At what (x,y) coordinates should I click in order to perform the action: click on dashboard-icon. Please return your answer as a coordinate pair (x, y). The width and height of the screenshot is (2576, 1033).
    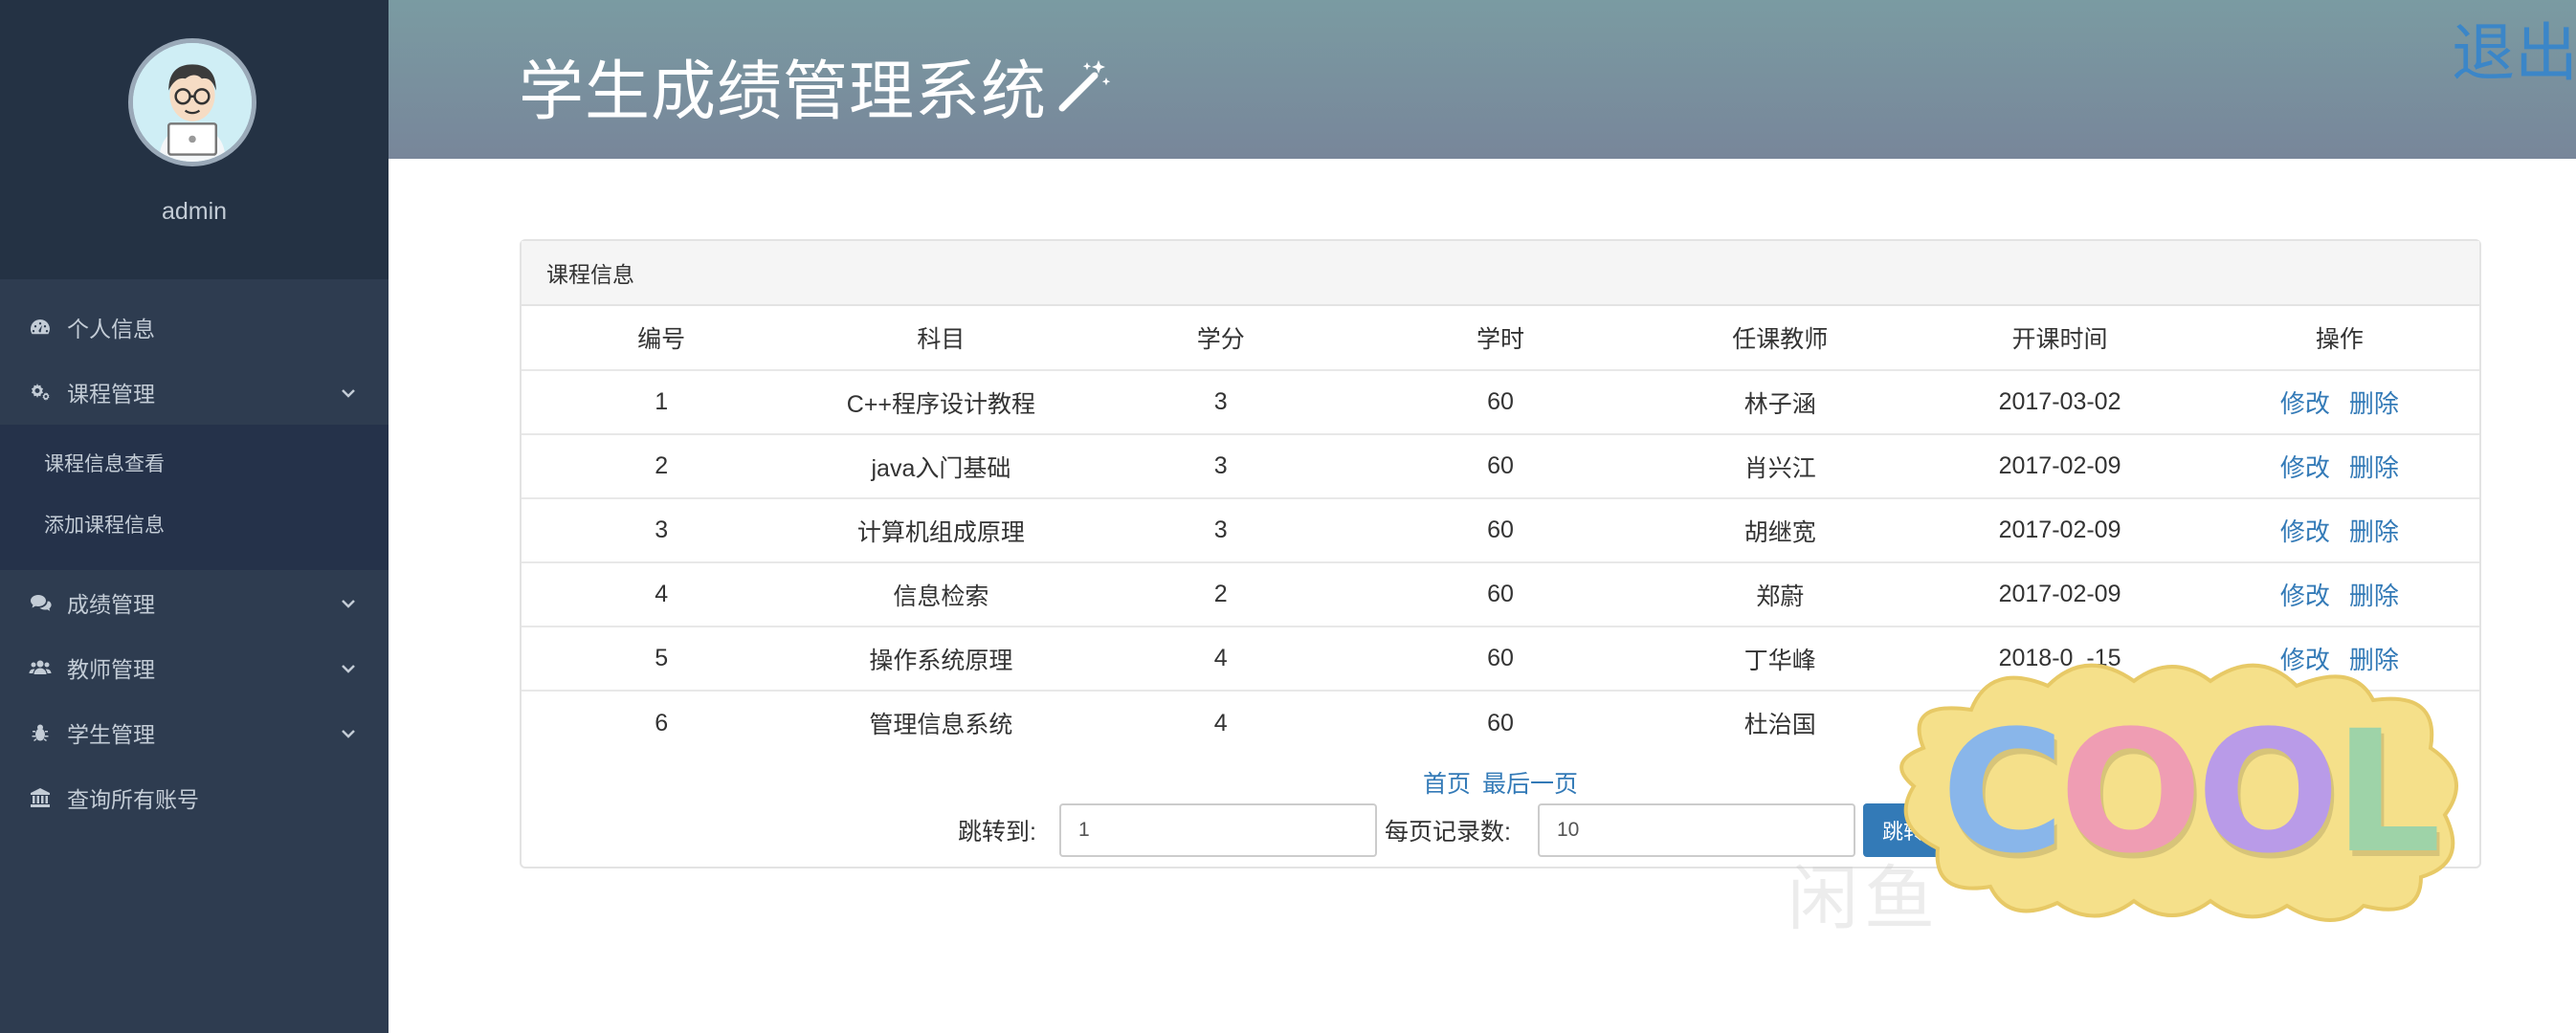
    Looking at the image, I should click on (40, 327).